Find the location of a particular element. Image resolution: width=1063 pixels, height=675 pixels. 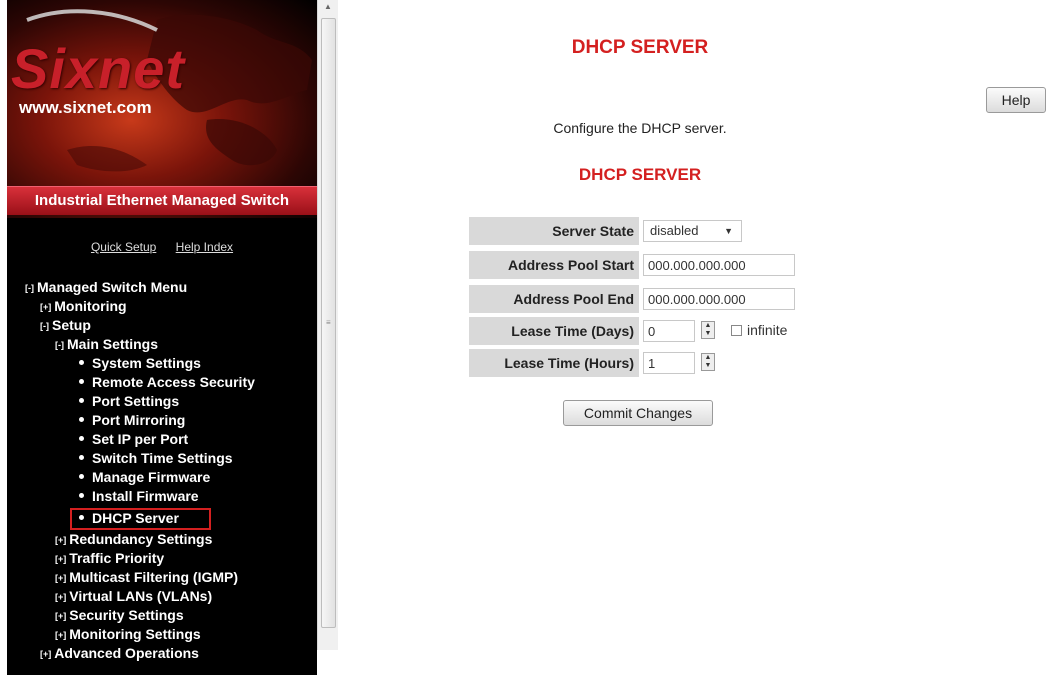

address-pool-end-row: Address Pool End is located at coordinates (649, 299).